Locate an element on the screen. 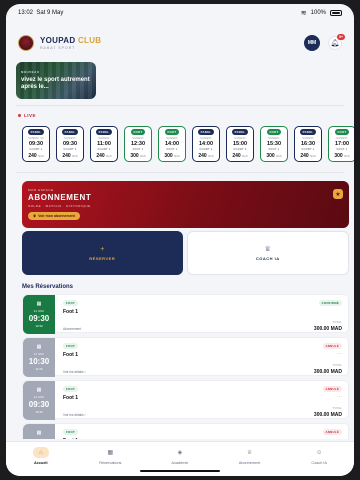  tab-label: Abonnement is located at coordinates (249, 463).